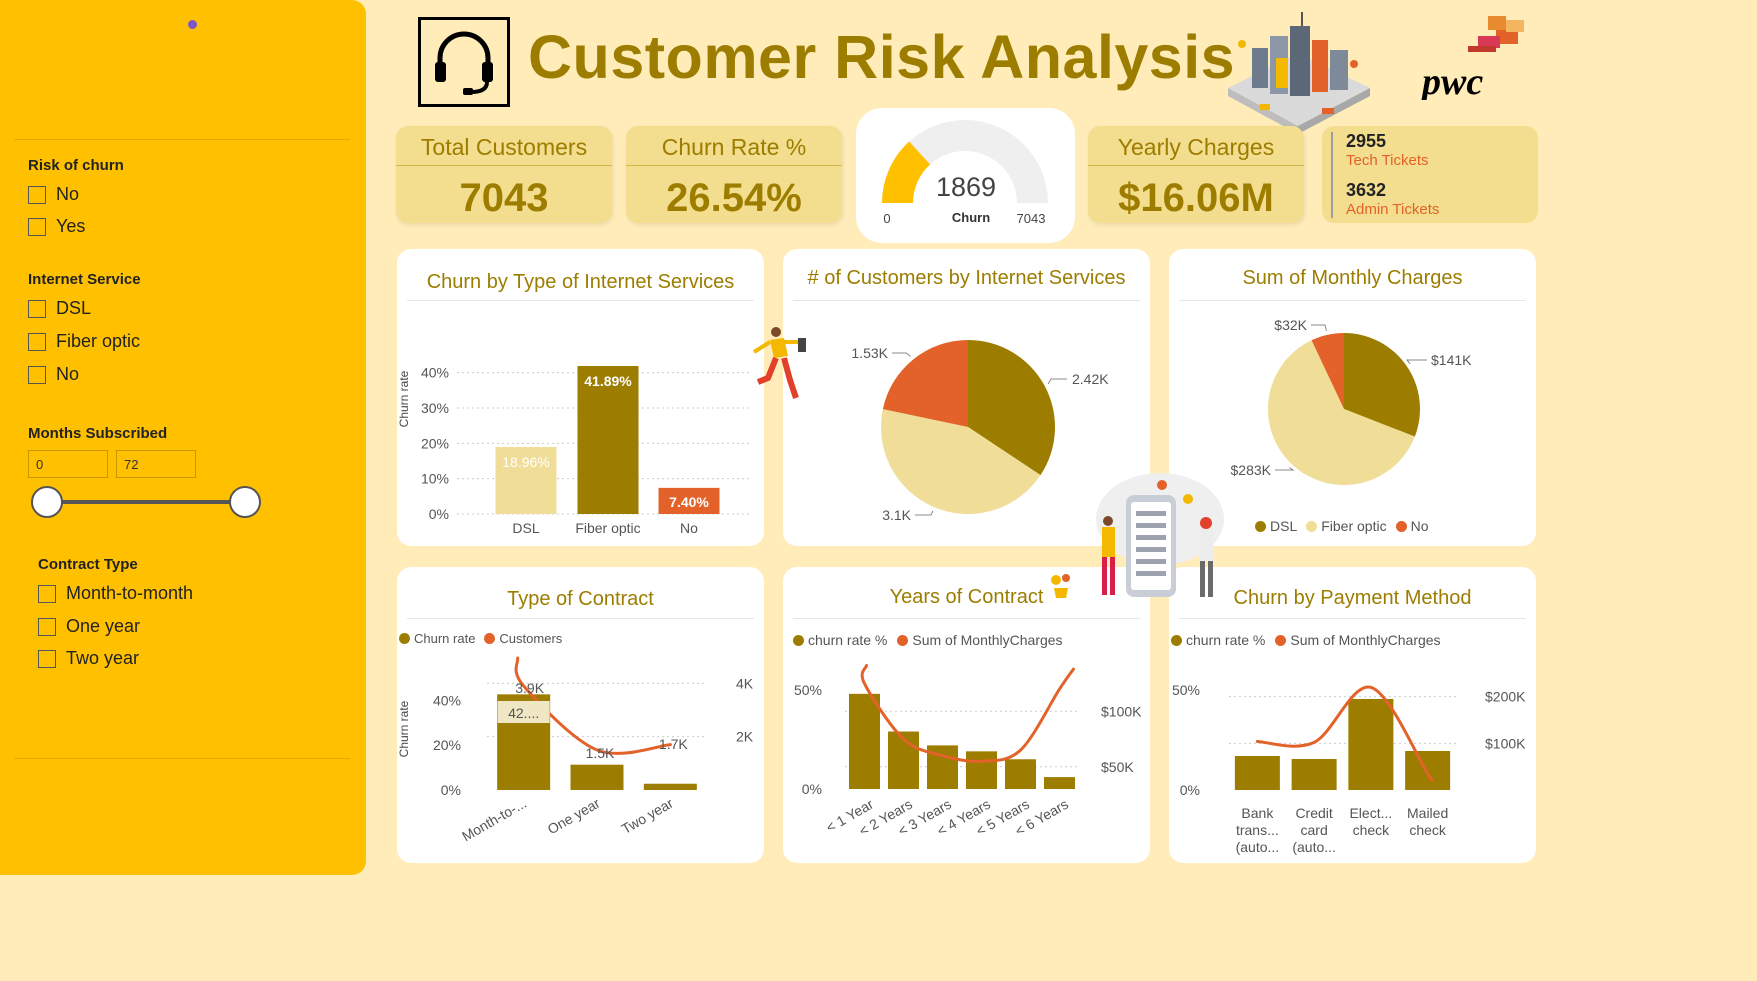 This screenshot has height=981, width=1757. What do you see at coordinates (1257, 813) in the screenshot?
I see `x-tick-label: Bank` at bounding box center [1257, 813].